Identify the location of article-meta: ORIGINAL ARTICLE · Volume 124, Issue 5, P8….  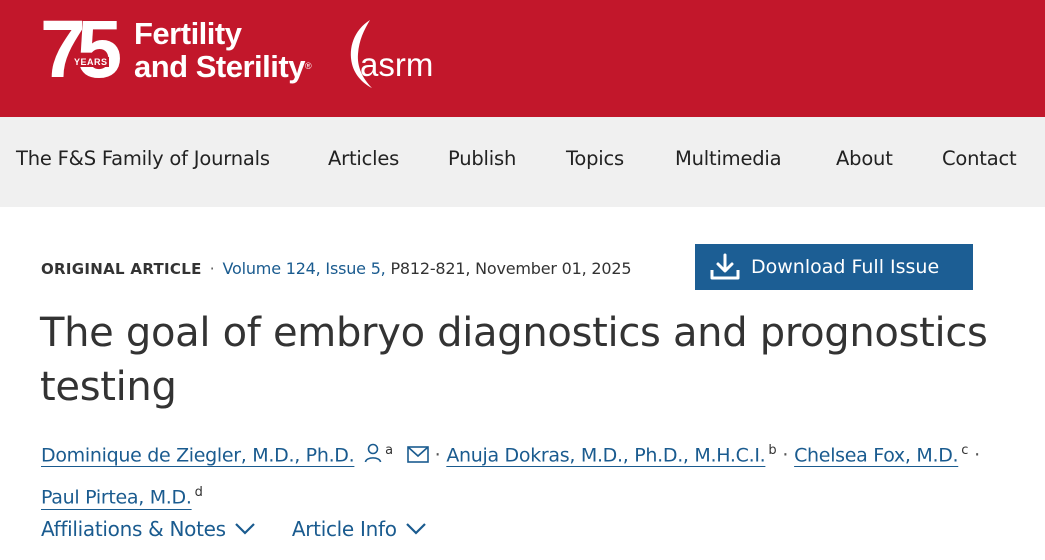
(336, 268).